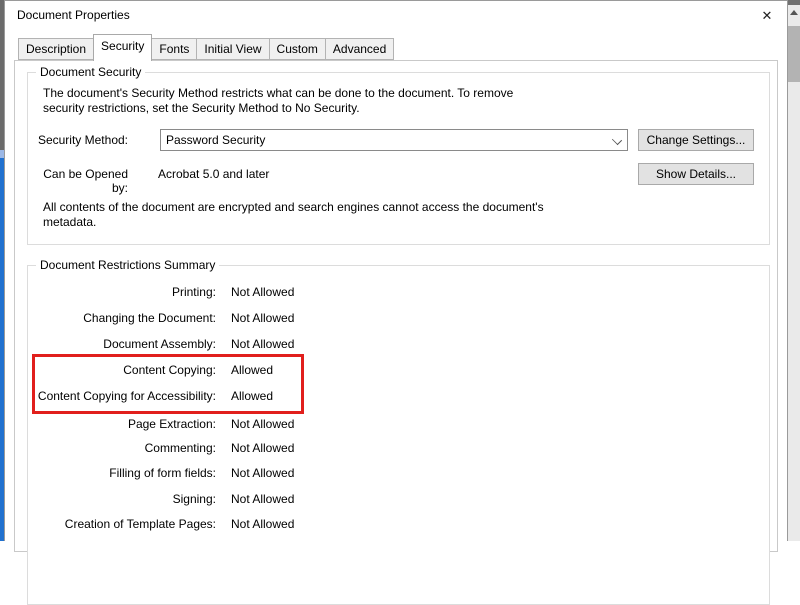  I want to click on close-icon: ✕, so click(767, 16).